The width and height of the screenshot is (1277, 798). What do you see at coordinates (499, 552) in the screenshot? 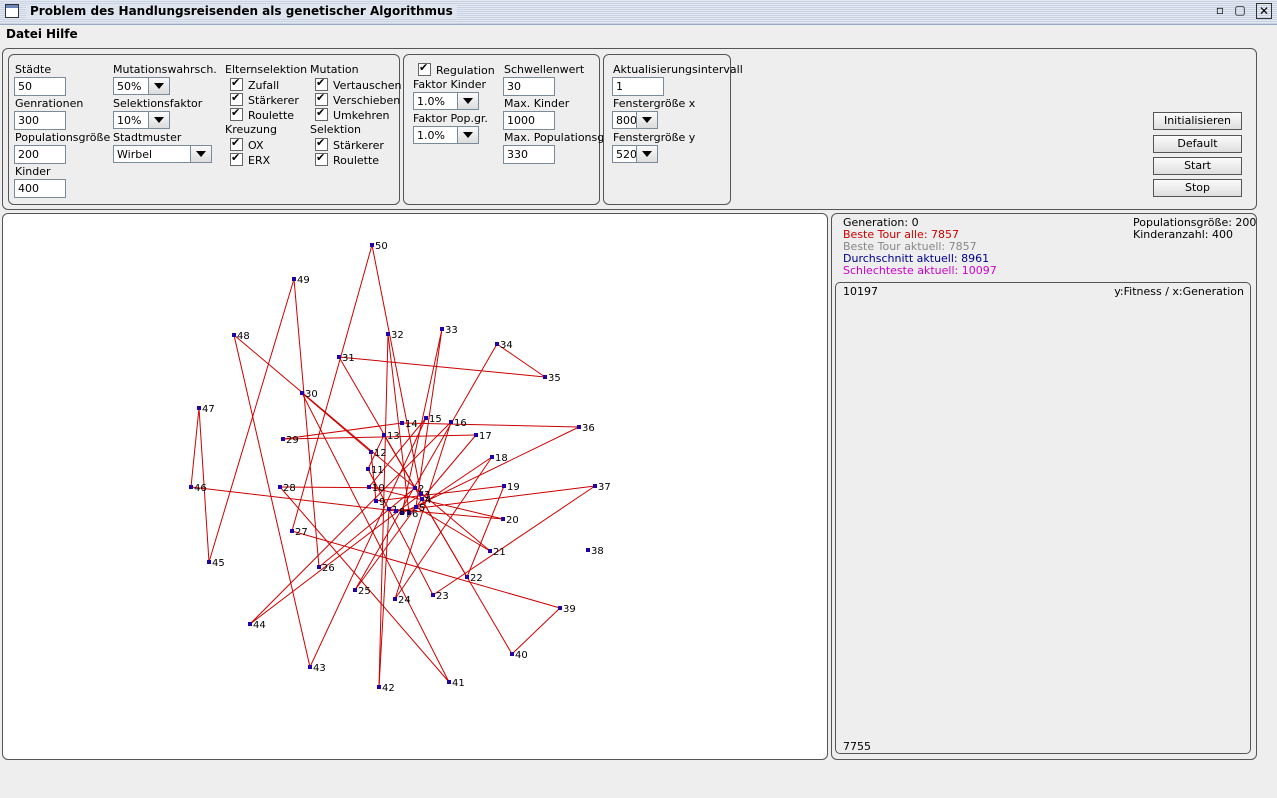
I see `city-label-21: 21` at bounding box center [499, 552].